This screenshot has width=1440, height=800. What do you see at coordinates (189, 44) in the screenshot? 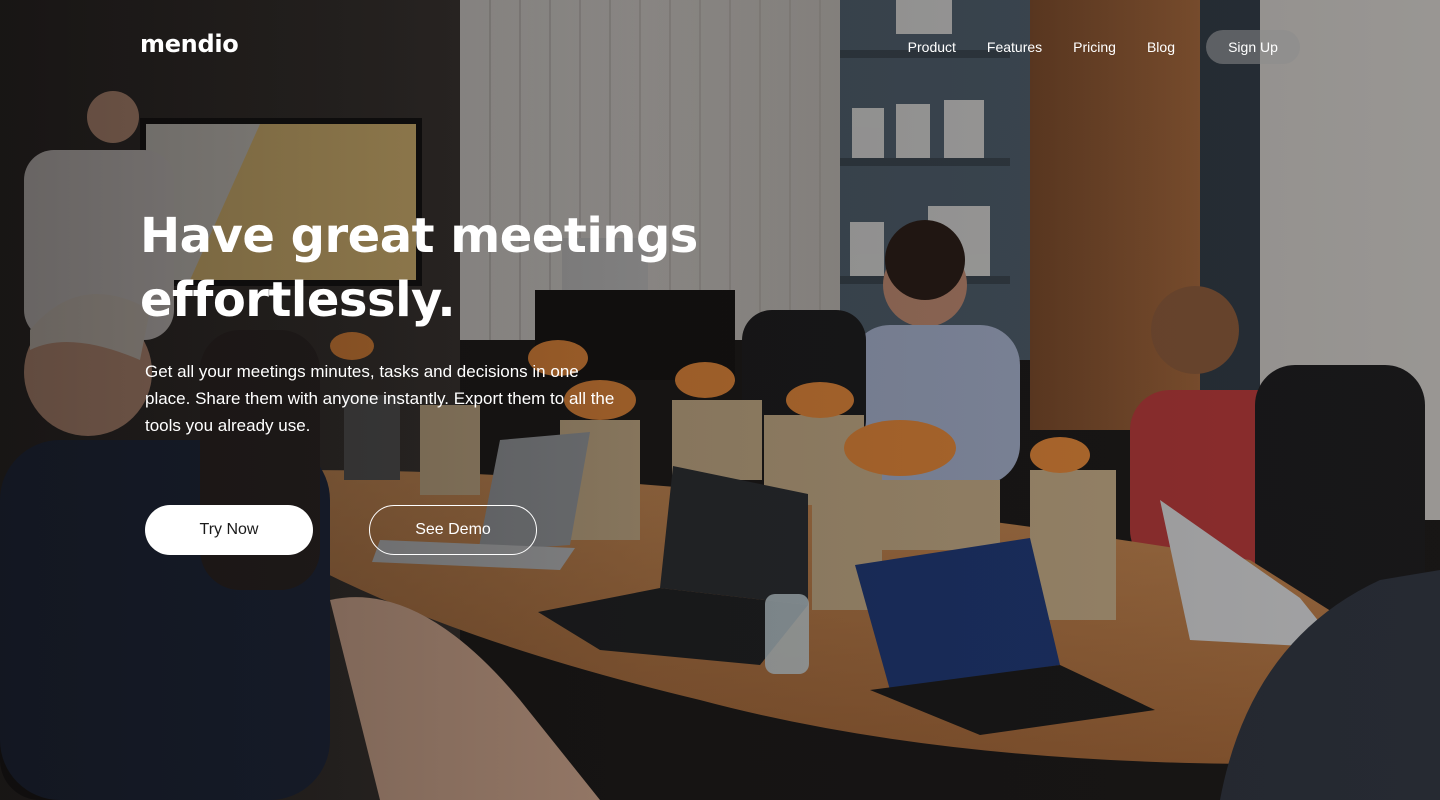
I see `mendio-logo: mendio` at bounding box center [189, 44].